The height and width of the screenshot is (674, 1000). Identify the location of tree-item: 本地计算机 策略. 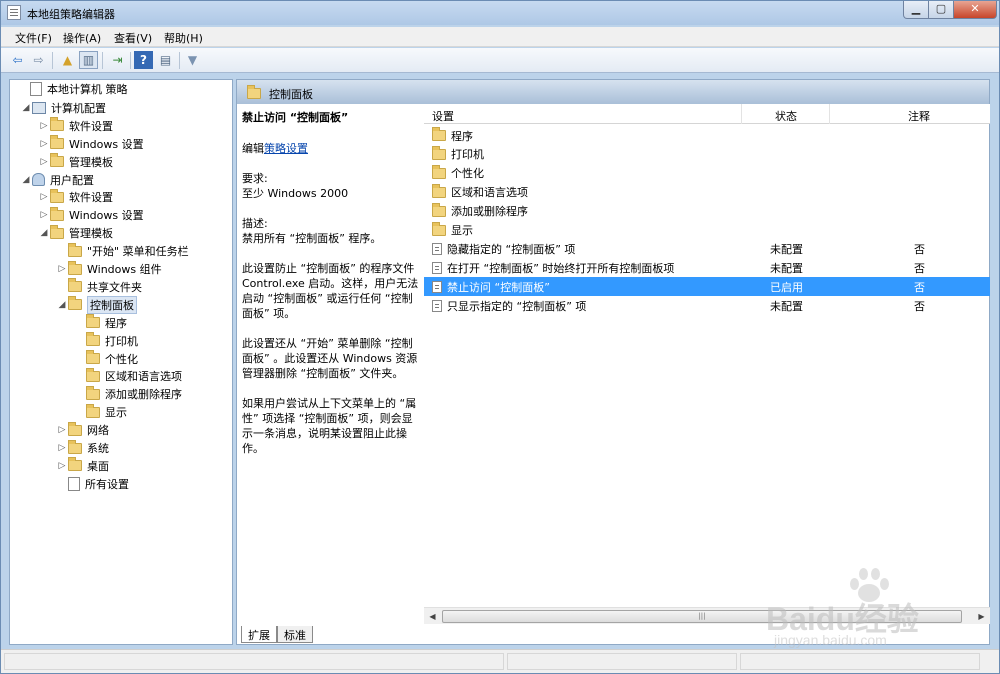
(73, 89).